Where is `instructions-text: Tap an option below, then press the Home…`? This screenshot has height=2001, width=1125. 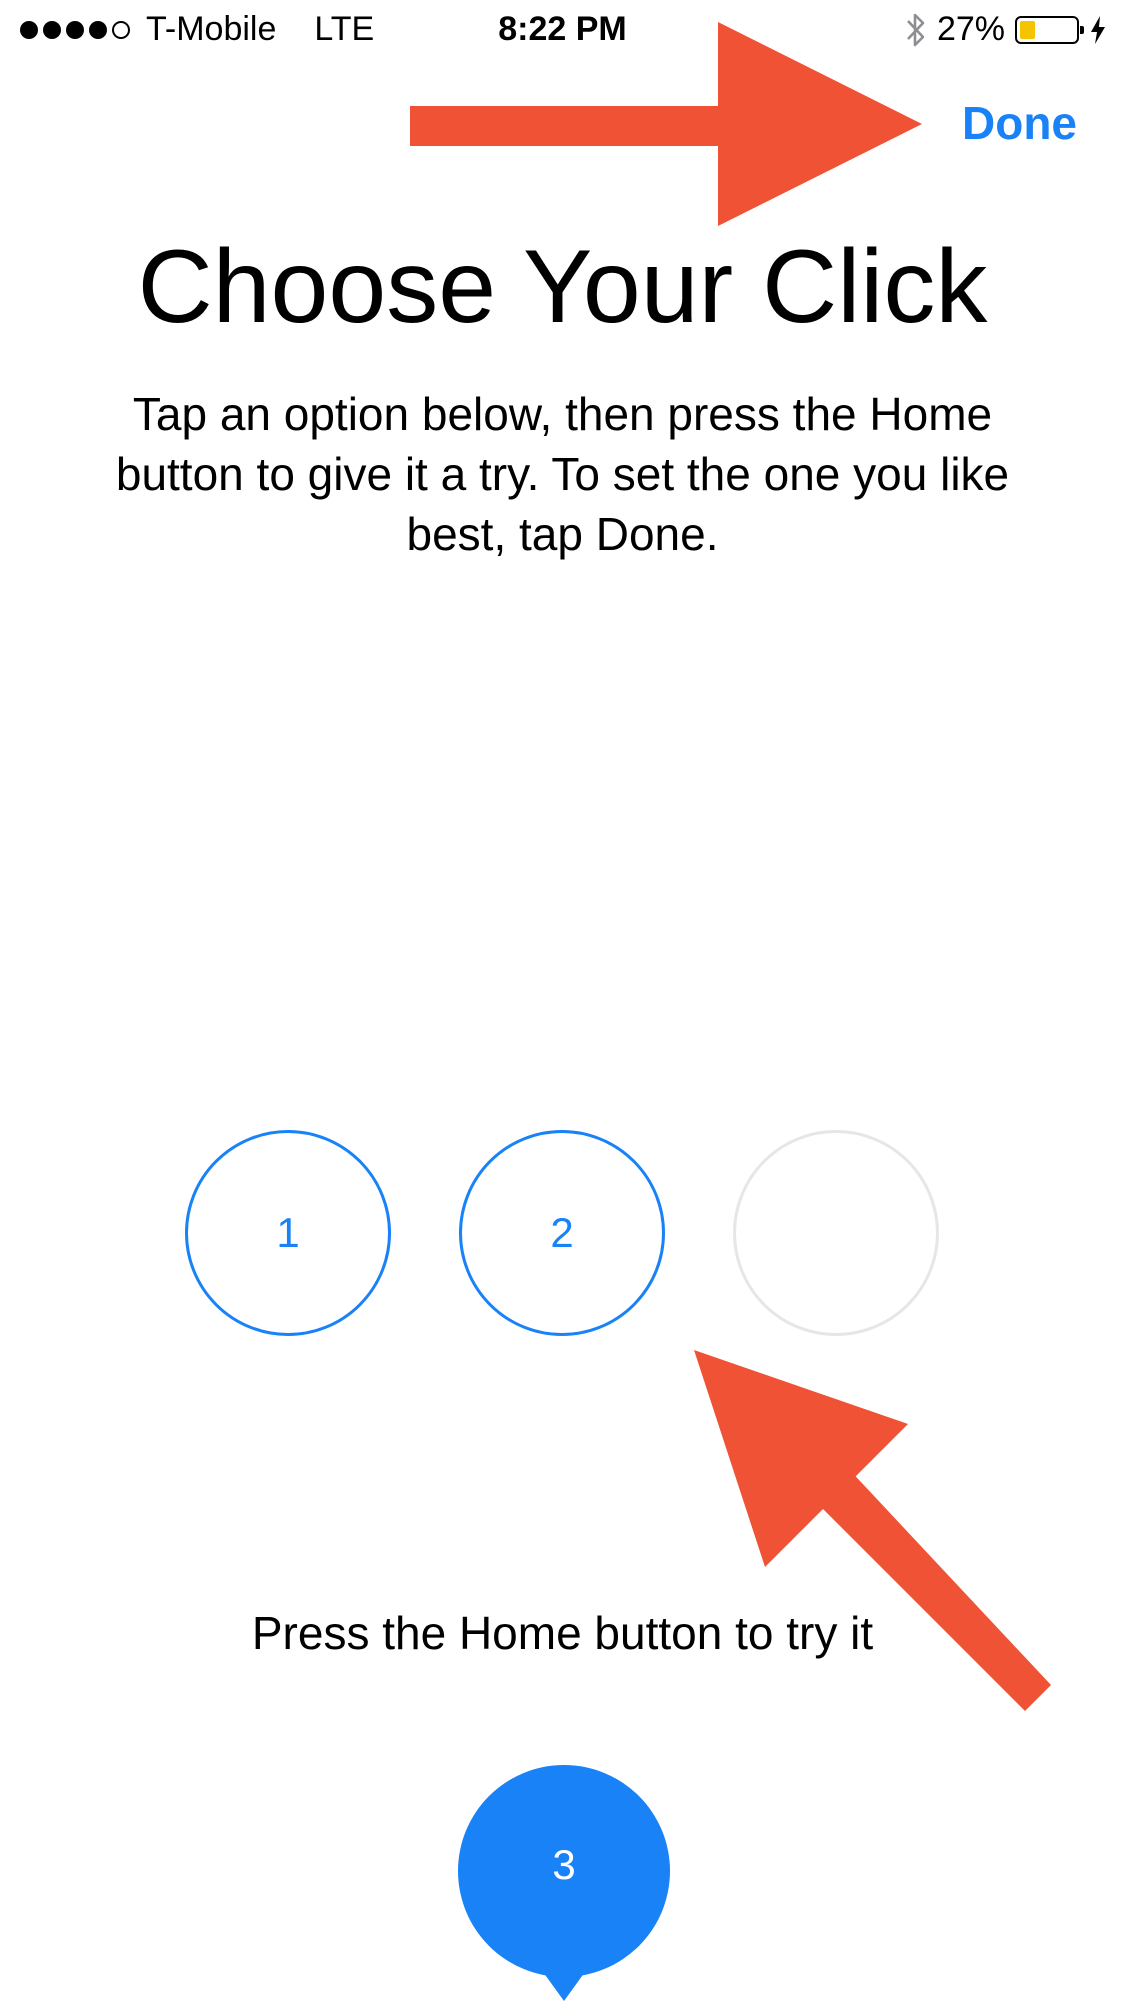 instructions-text: Tap an option below, then press the Home… is located at coordinates (562, 474).